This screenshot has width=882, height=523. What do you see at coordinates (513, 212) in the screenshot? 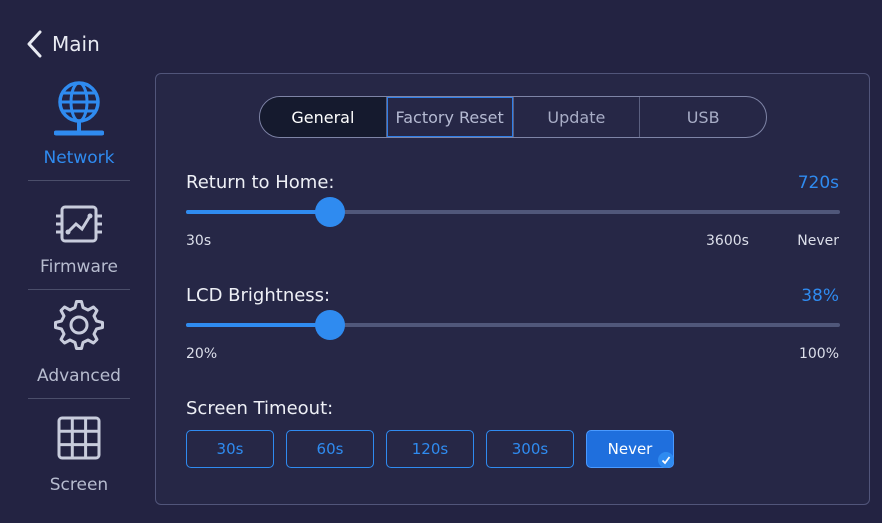
I see `return-home-slider` at bounding box center [513, 212].